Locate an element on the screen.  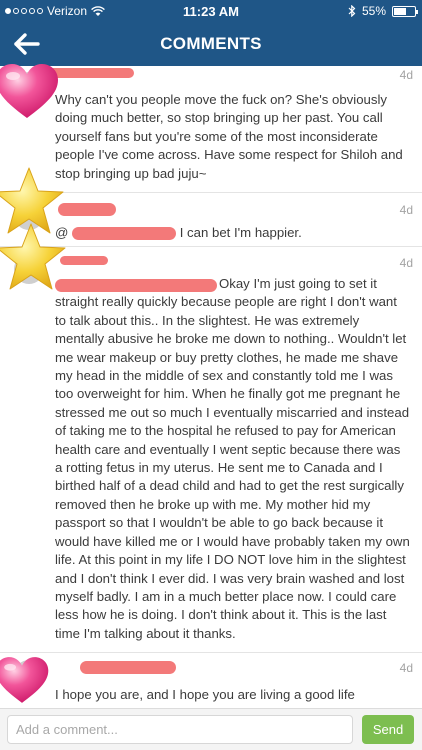
nav-bar: COMMENTS is located at coordinates (211, 44).